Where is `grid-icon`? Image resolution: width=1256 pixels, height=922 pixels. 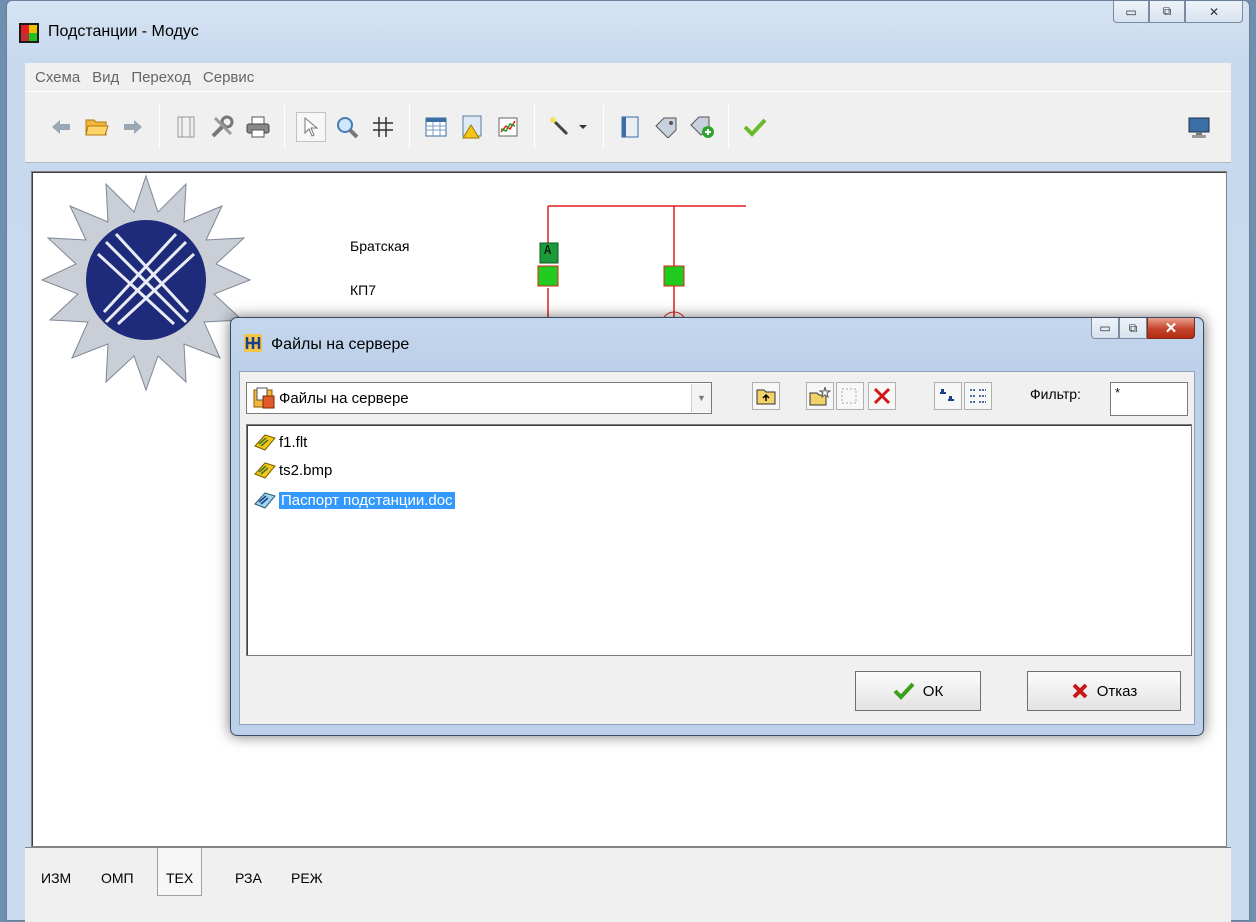
grid-icon is located at coordinates (383, 127).